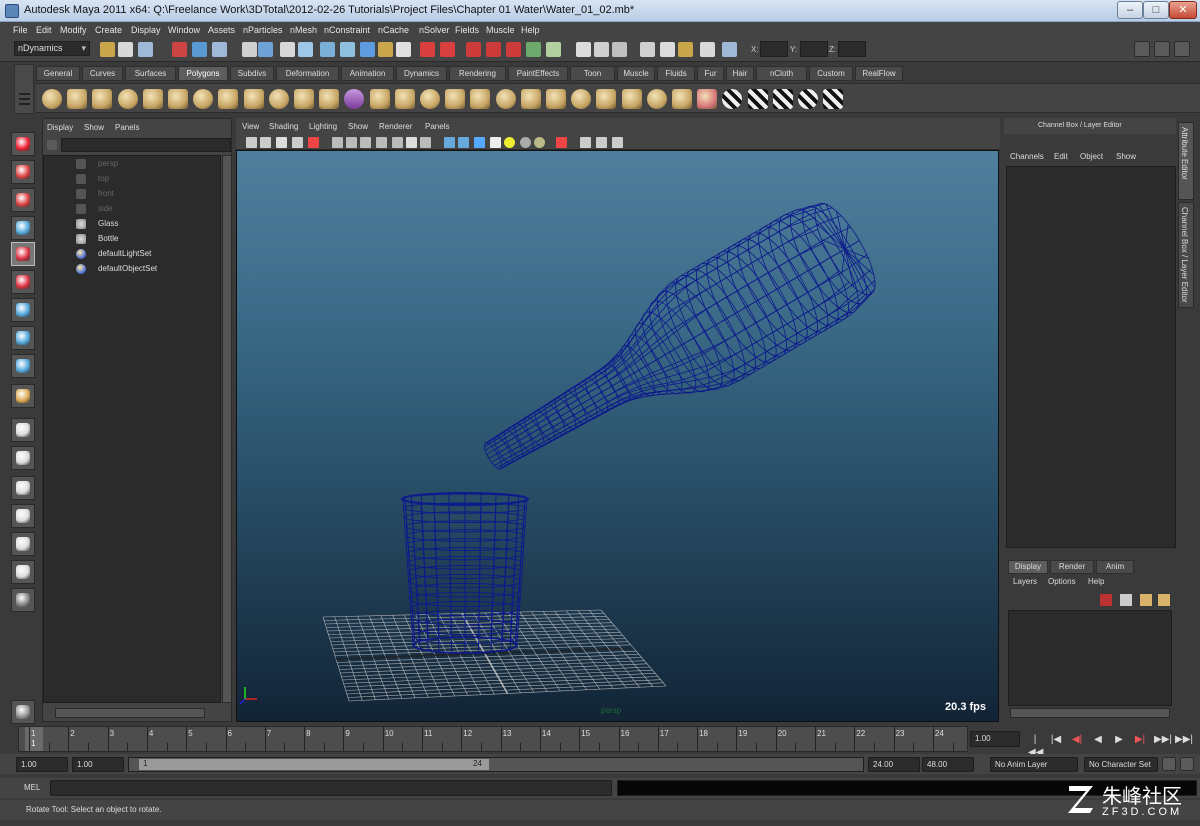  Describe the element at coordinates (676, 73) in the screenshot. I see `shelf-tab-fluids: Fluids` at that location.